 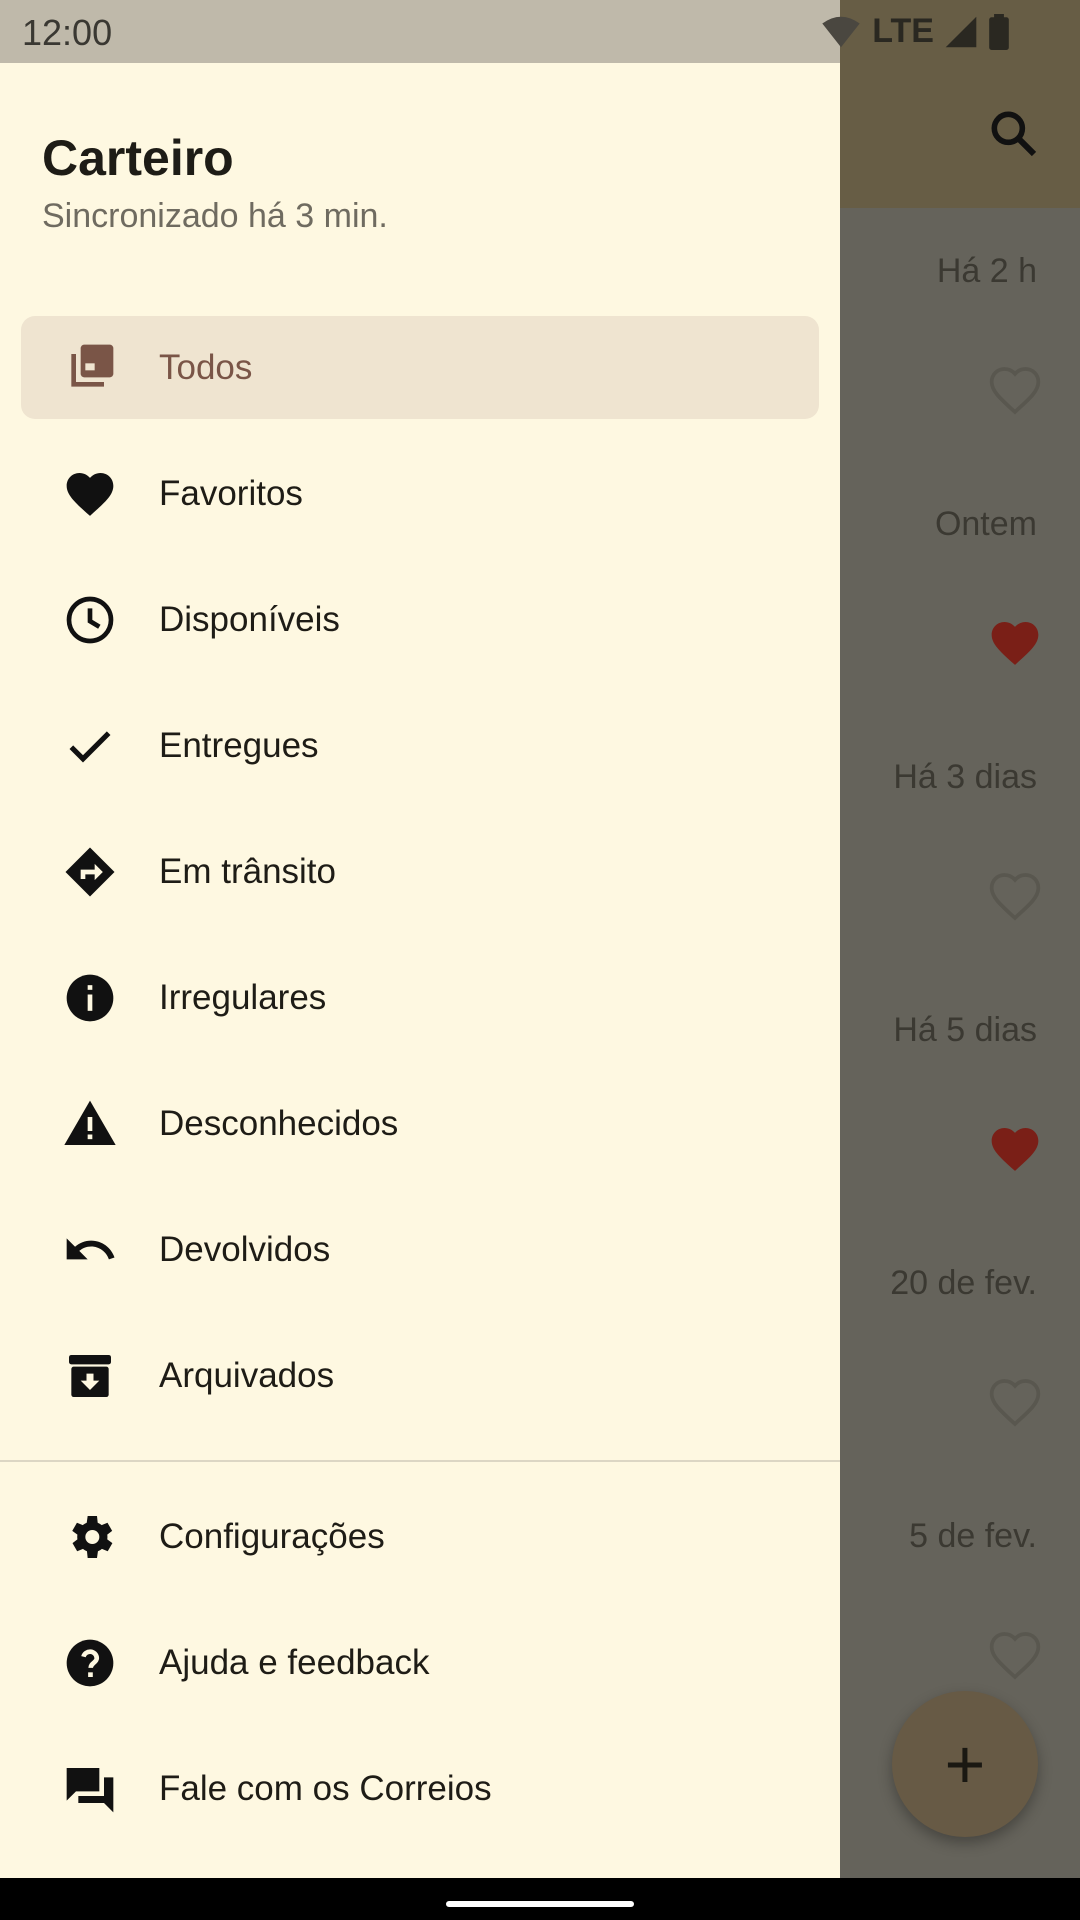 What do you see at coordinates (420, 619) in the screenshot?
I see `drawer-item-disponiveis: Disponíveis` at bounding box center [420, 619].